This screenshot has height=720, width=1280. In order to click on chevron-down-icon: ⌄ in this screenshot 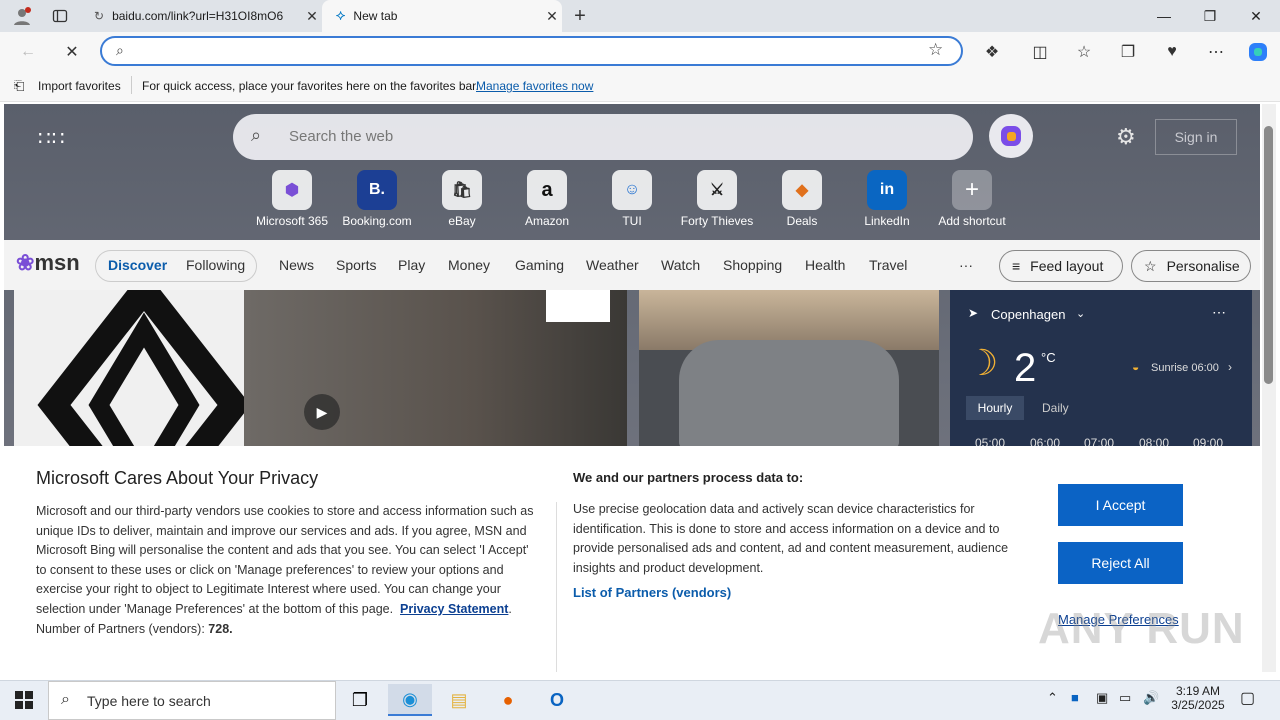, I will do `click(1080, 313)`.